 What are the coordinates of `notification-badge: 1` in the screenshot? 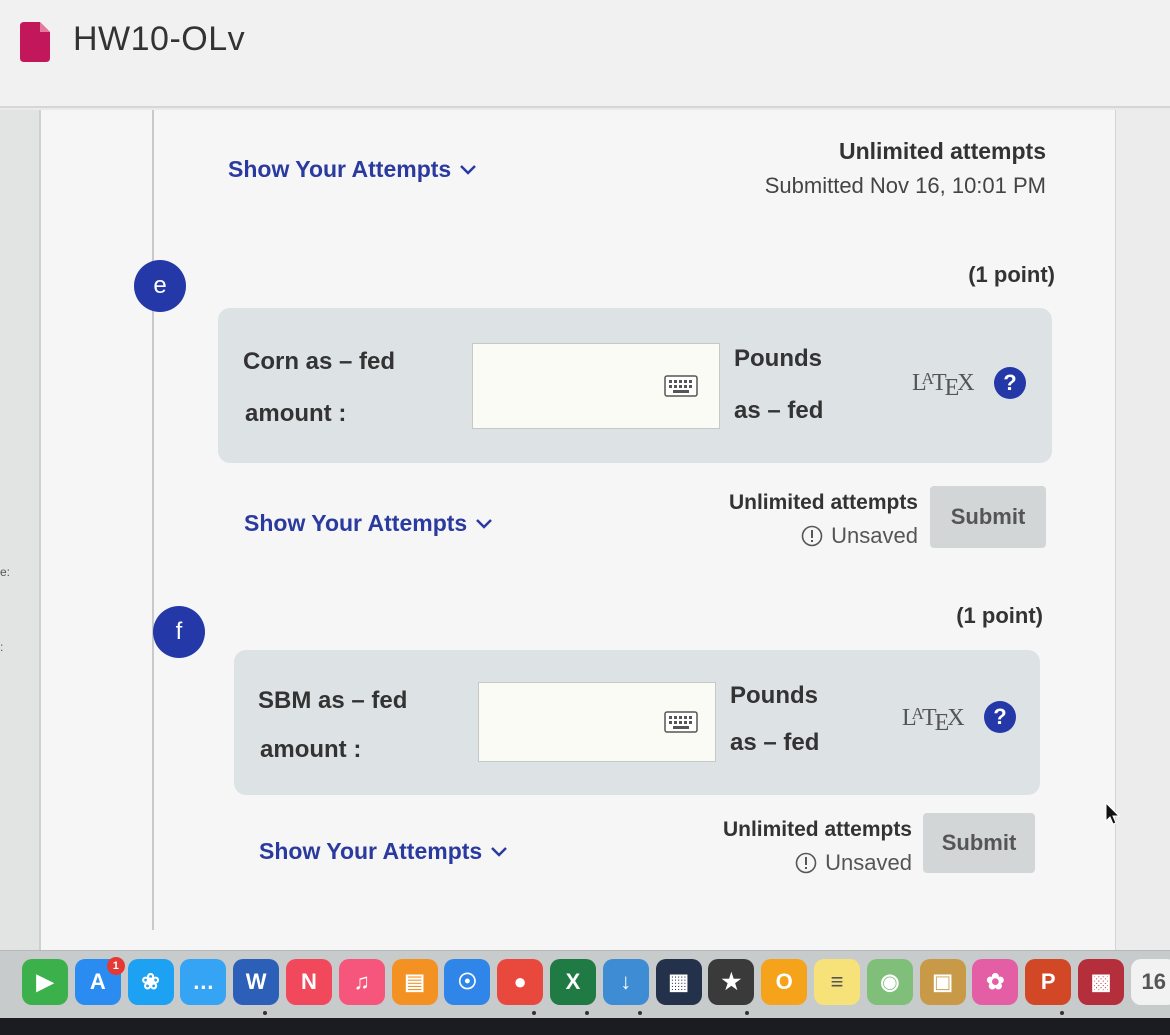 It's located at (115, 966).